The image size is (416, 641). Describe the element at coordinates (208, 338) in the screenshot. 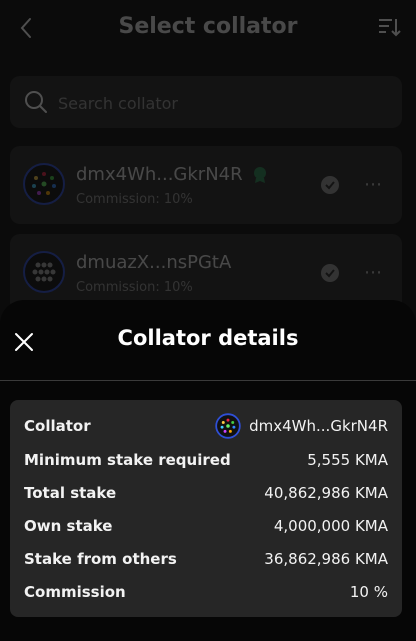

I see `sheet-title: Collator details` at that location.